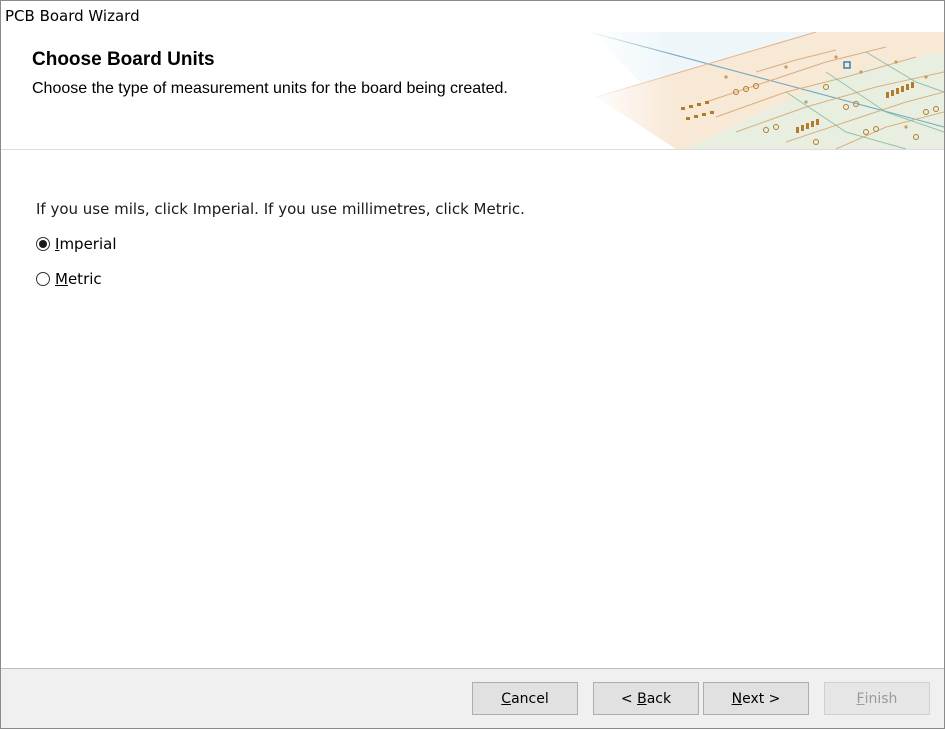 Image resolution: width=945 pixels, height=729 pixels. What do you see at coordinates (765, 90) in the screenshot?
I see `pcb-banner-image` at bounding box center [765, 90].